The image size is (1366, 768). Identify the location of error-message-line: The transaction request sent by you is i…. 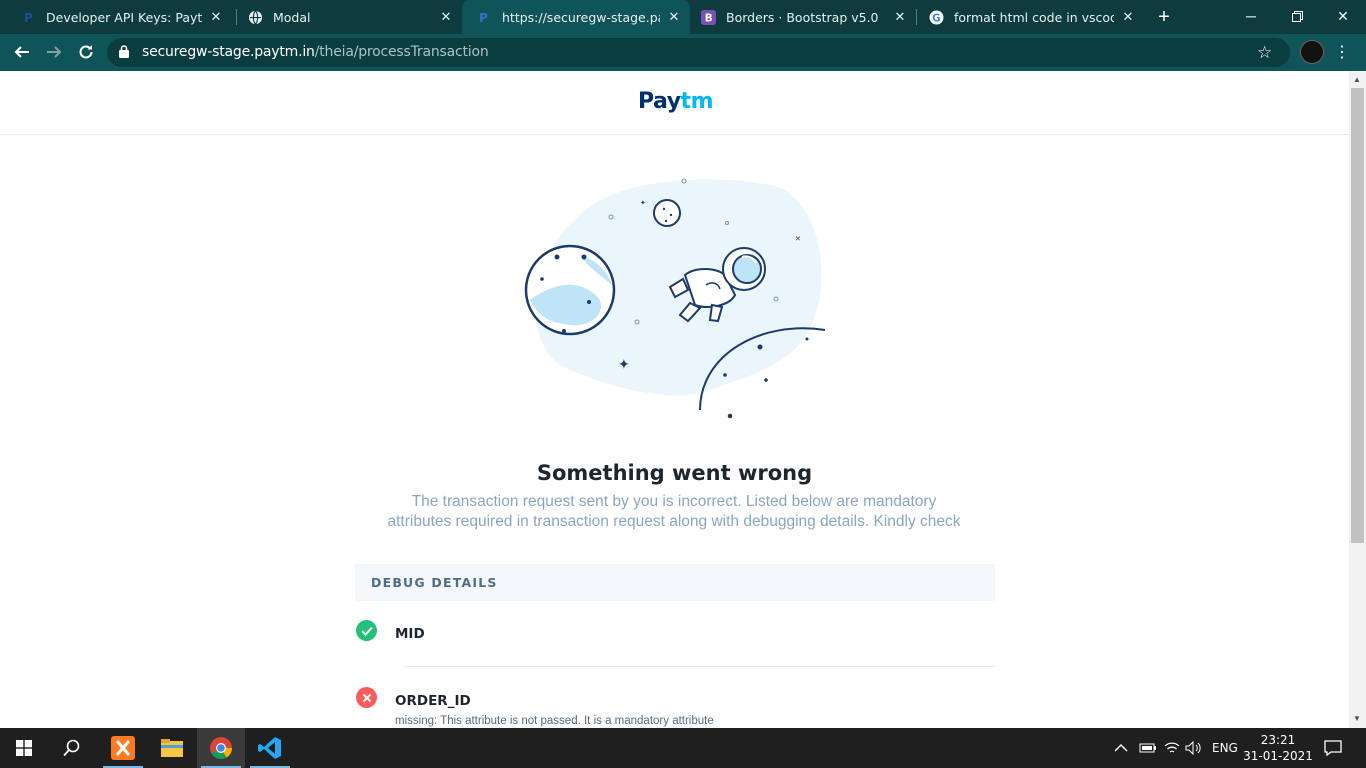
(674, 501).